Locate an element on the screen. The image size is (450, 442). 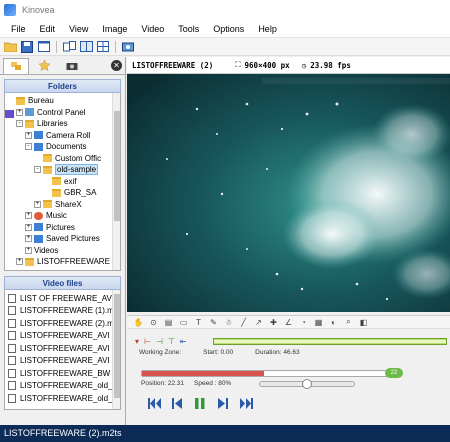
video-file-icon is located at coordinates (12, 348).